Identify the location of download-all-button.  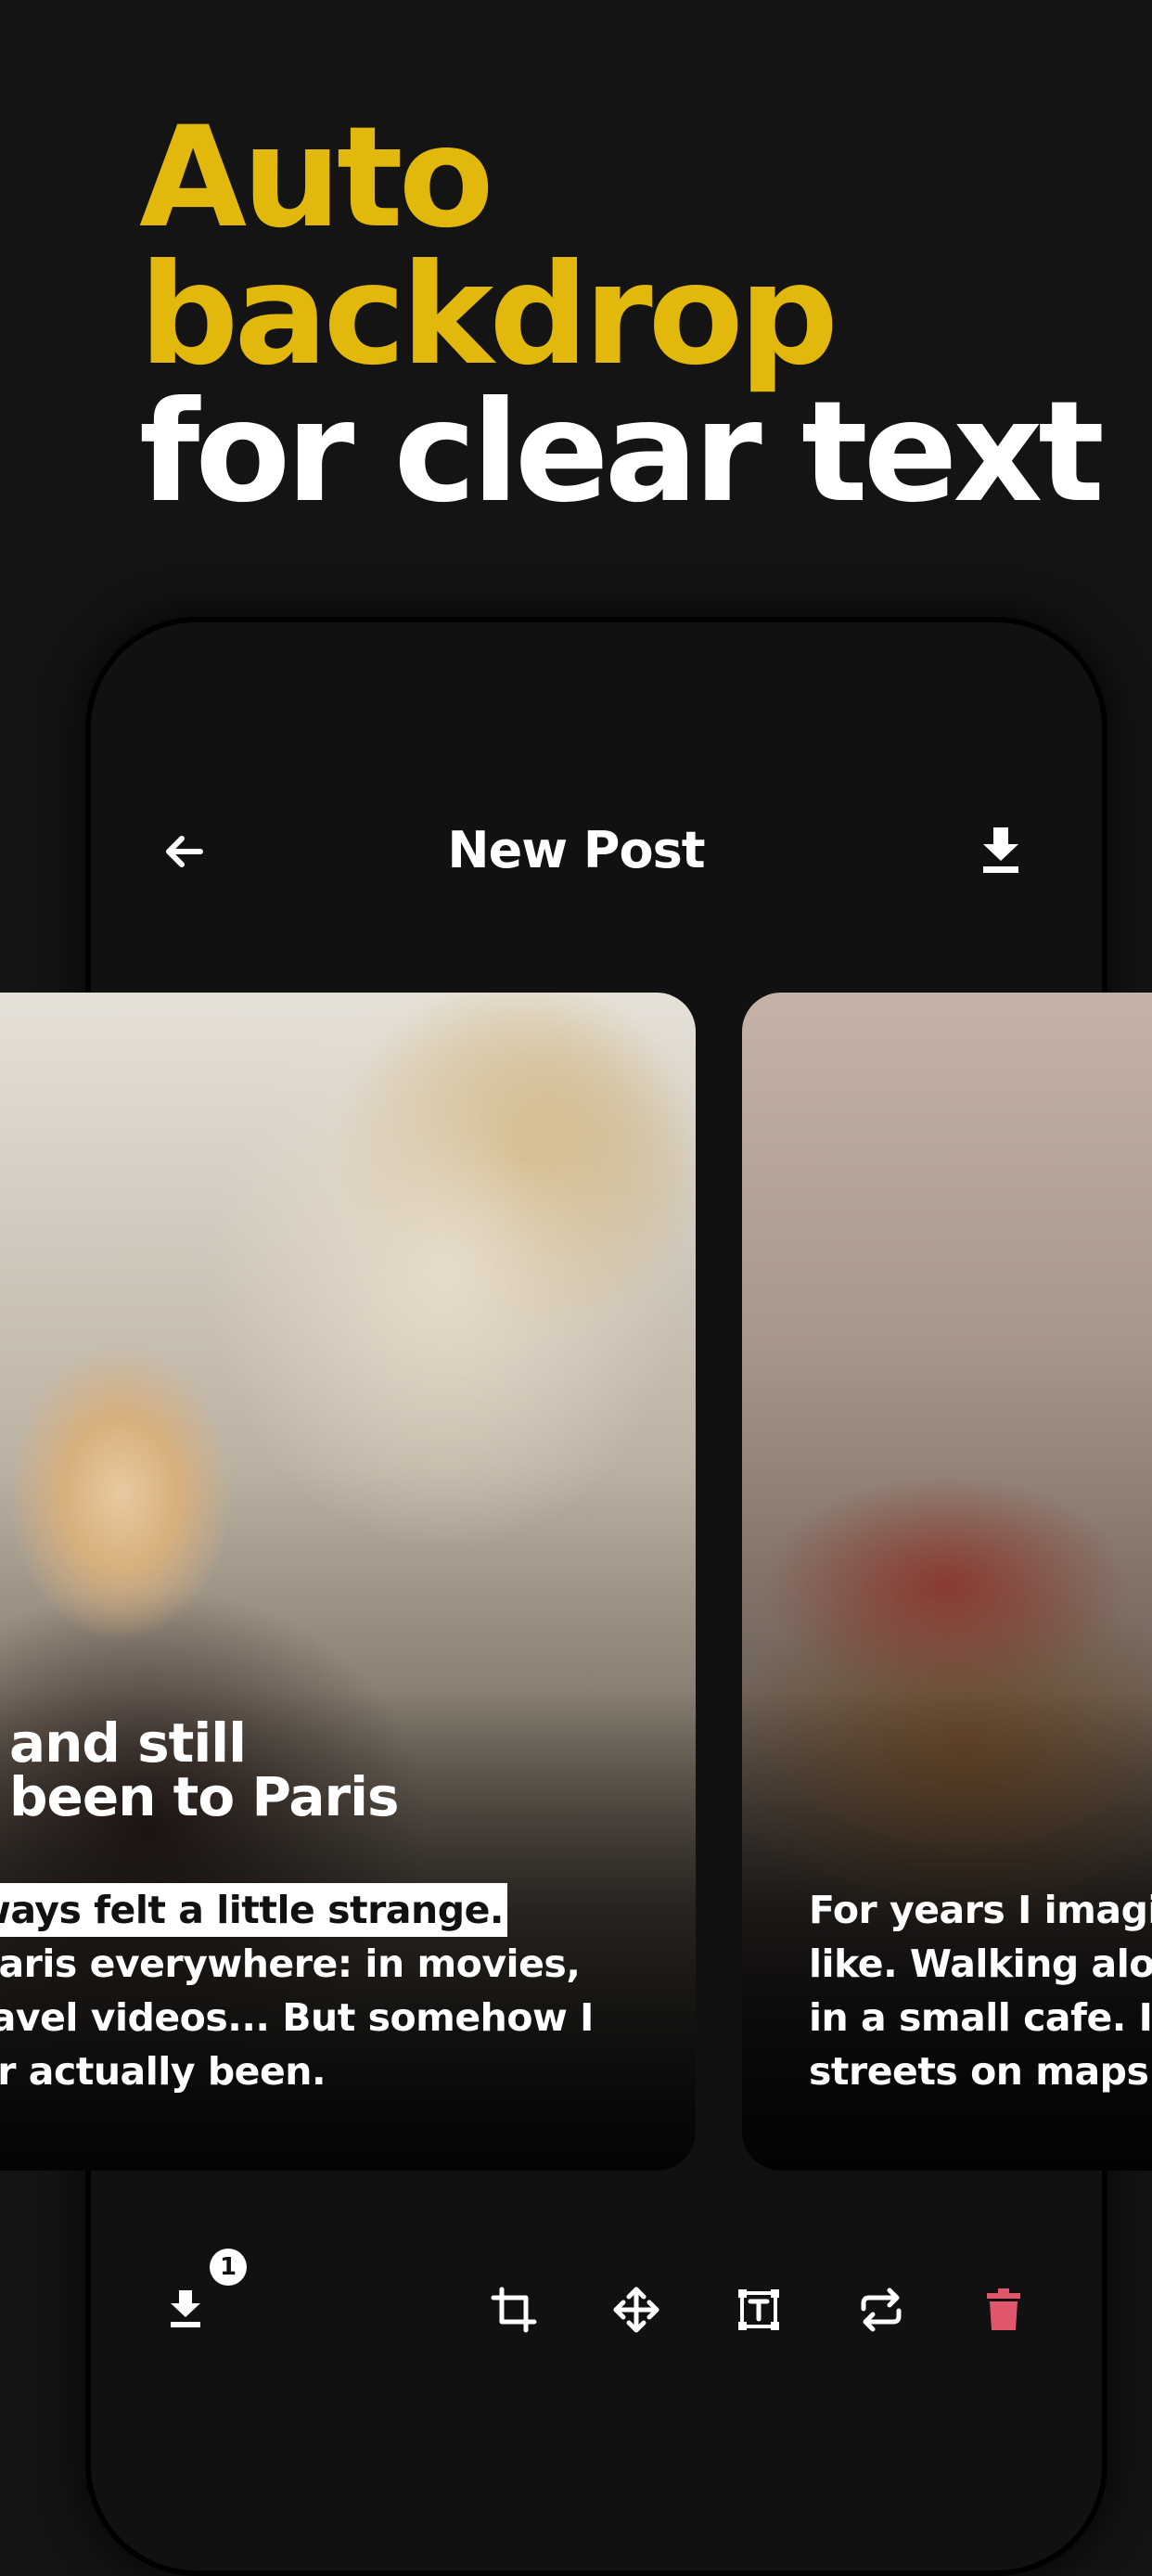
(185, 2309).